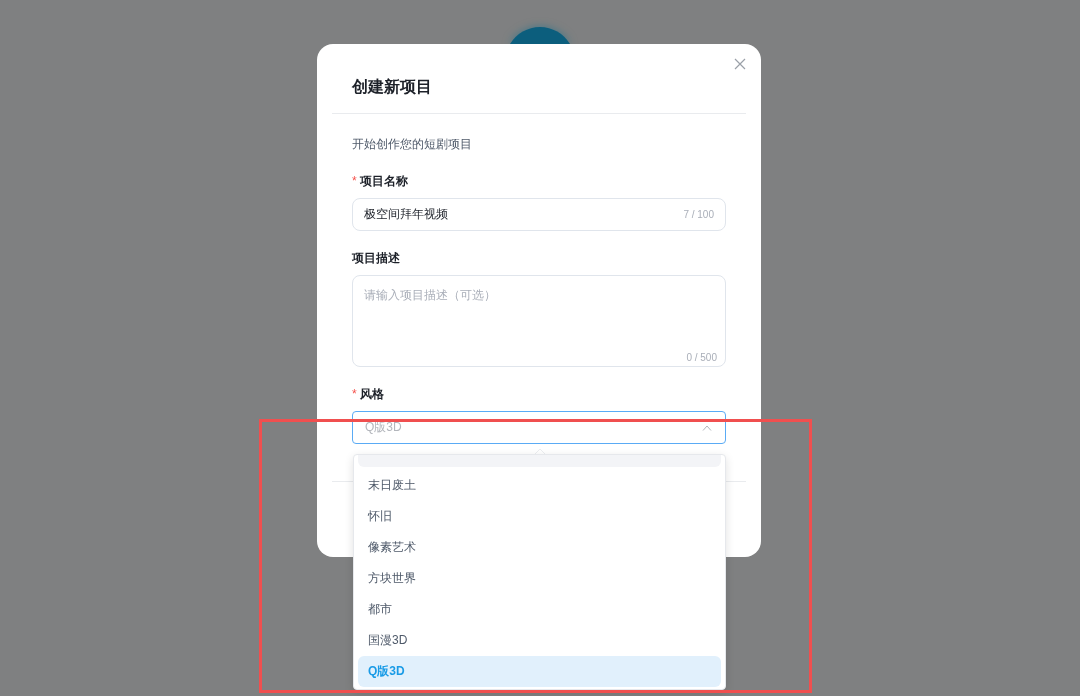  I want to click on field-label: 项目名称, so click(383, 181).